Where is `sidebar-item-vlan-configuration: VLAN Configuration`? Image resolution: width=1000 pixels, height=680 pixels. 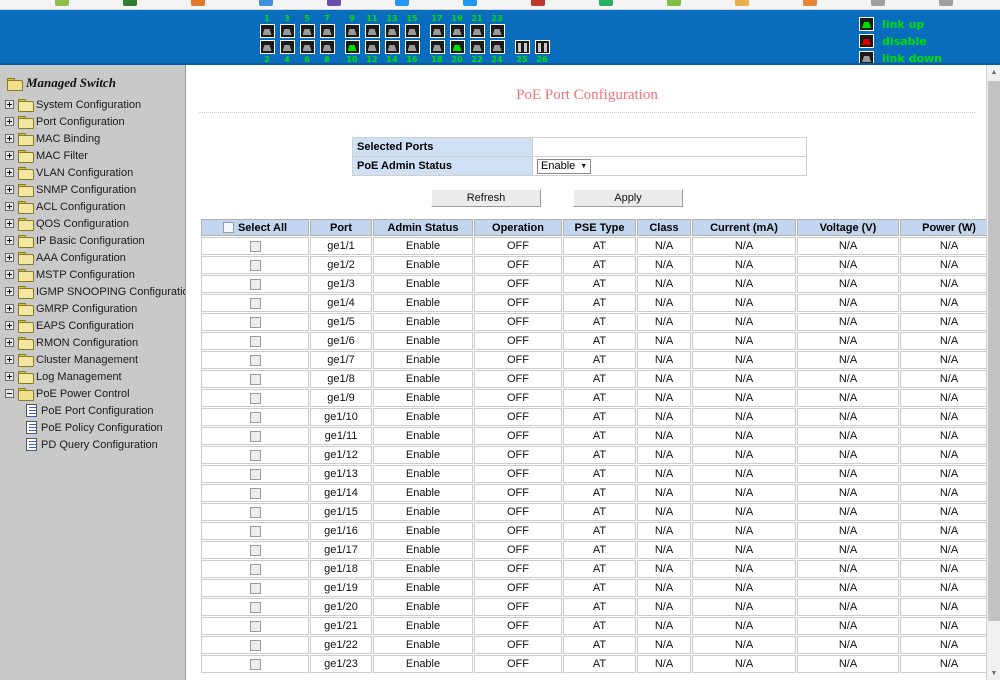 sidebar-item-vlan-configuration: VLAN Configuration is located at coordinates (92, 172).